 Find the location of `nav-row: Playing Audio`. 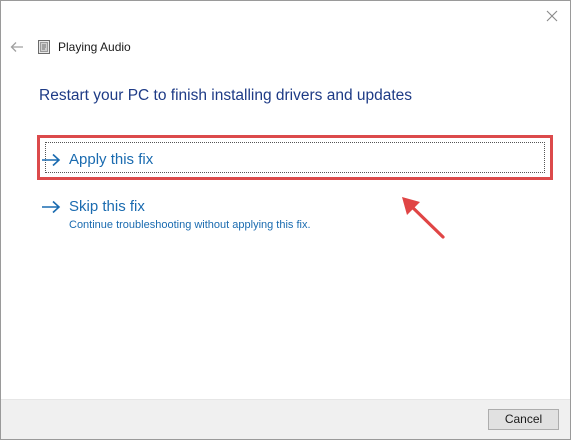

nav-row: Playing Audio is located at coordinates (70, 47).